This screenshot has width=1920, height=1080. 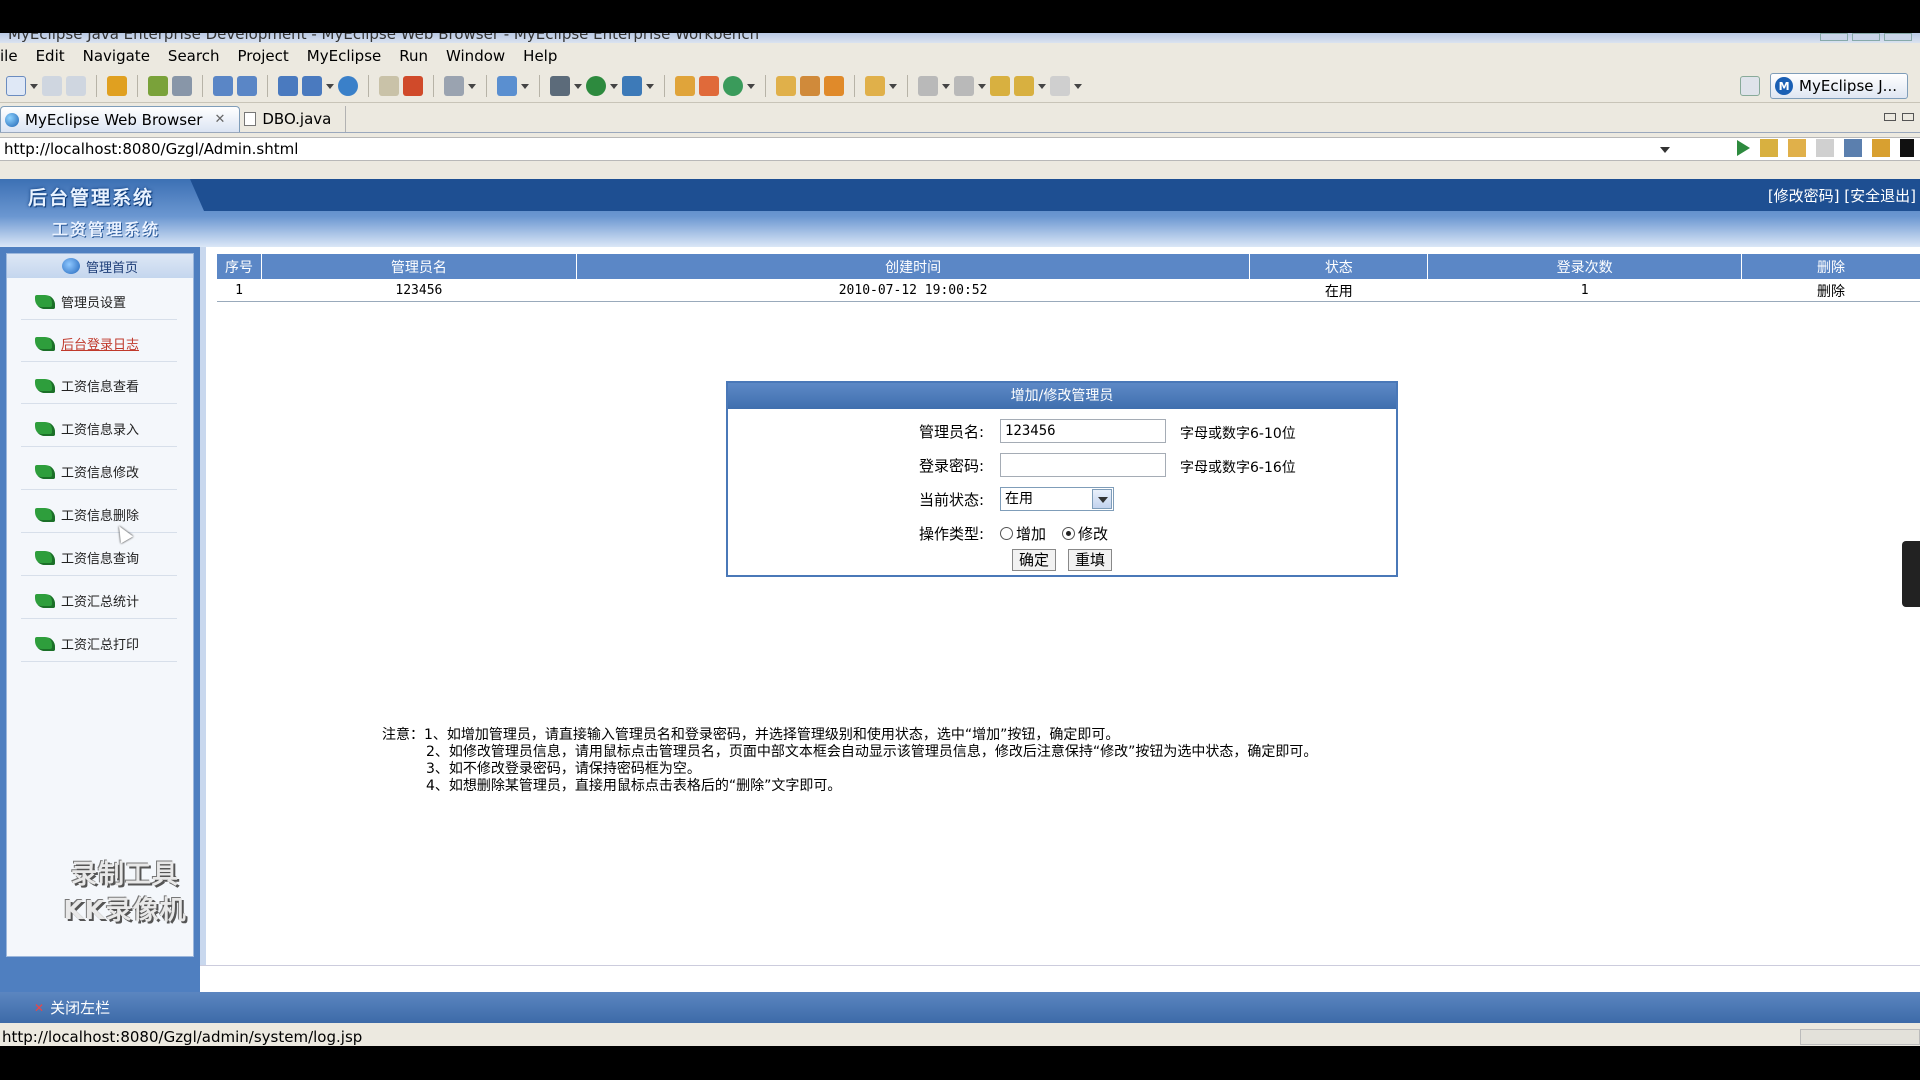 I want to click on bug-icon, so click(x=158, y=85).